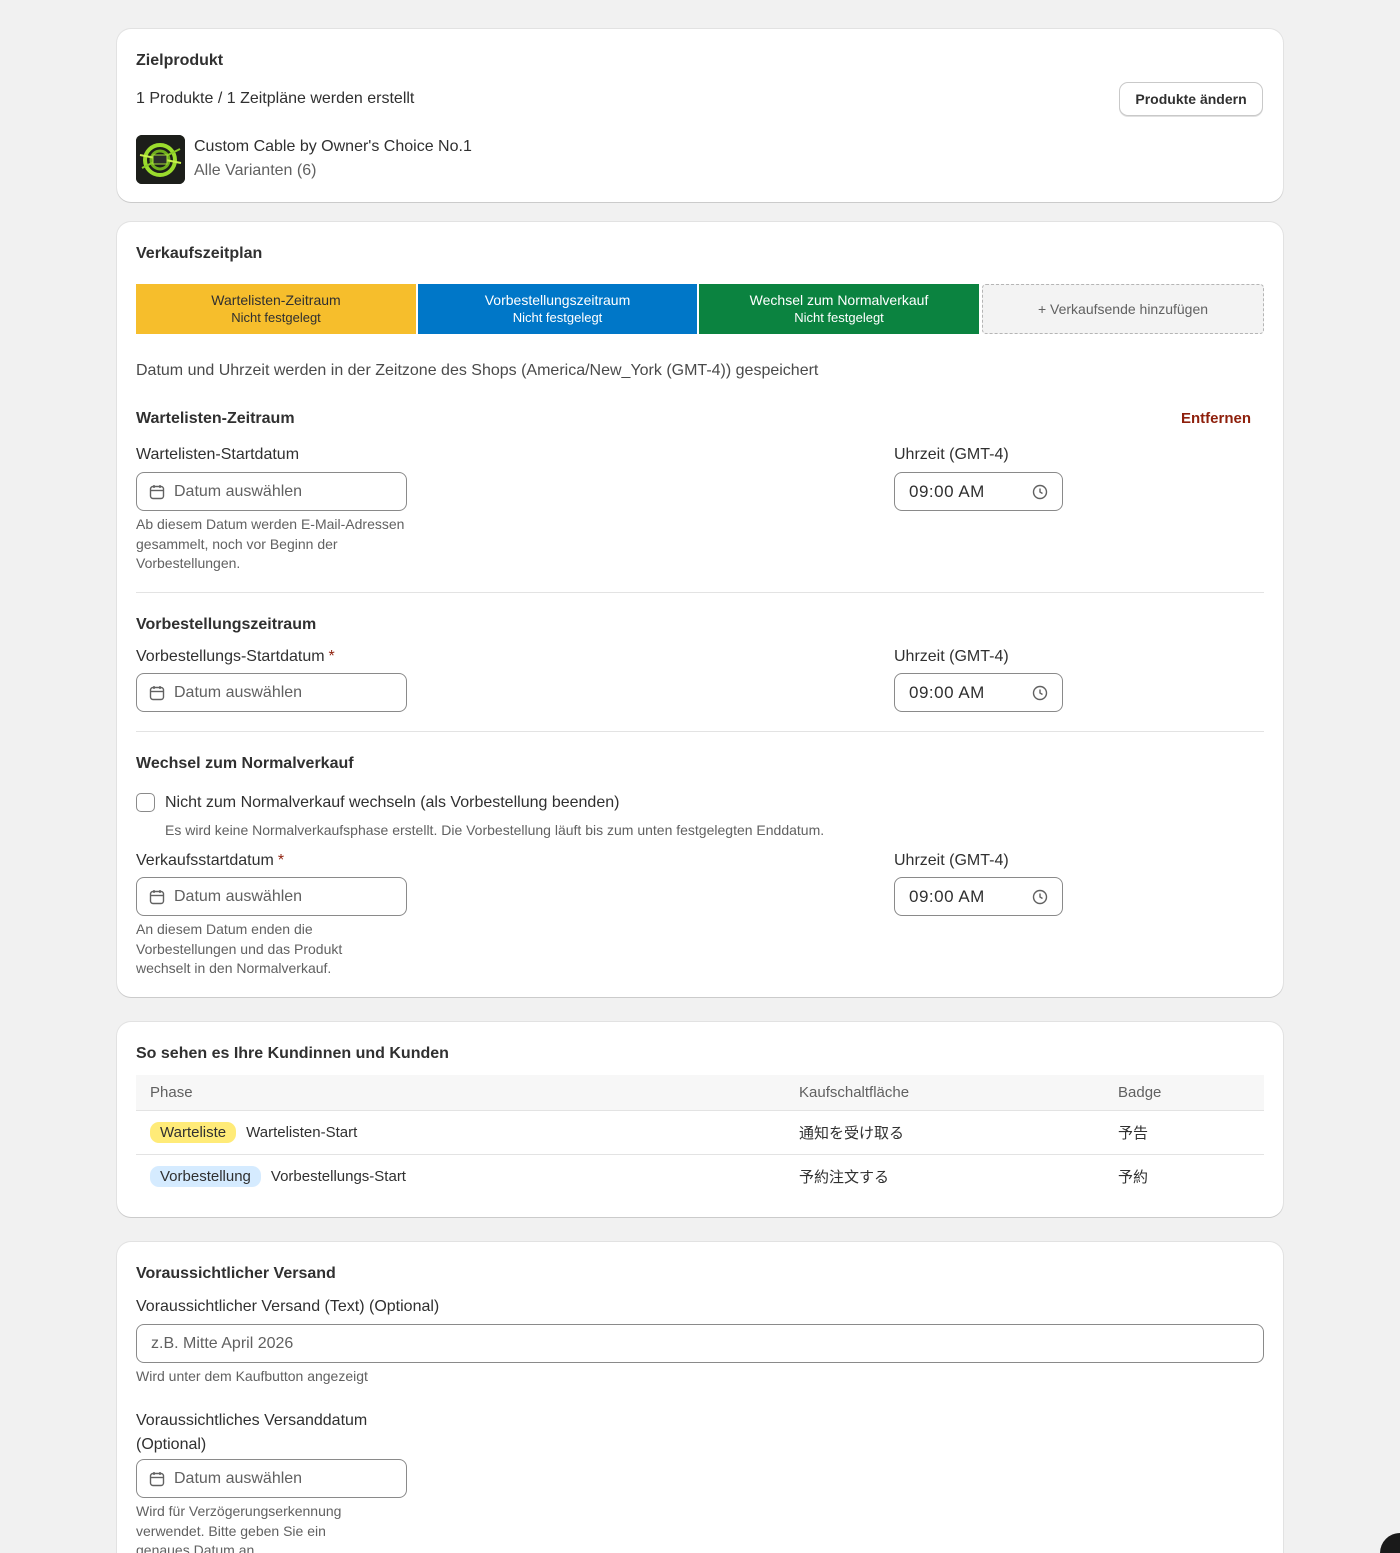 The height and width of the screenshot is (1553, 1400). Describe the element at coordinates (205, 860) in the screenshot. I see `sale-start-date-label-text: Verkaufsstartdatum` at that location.